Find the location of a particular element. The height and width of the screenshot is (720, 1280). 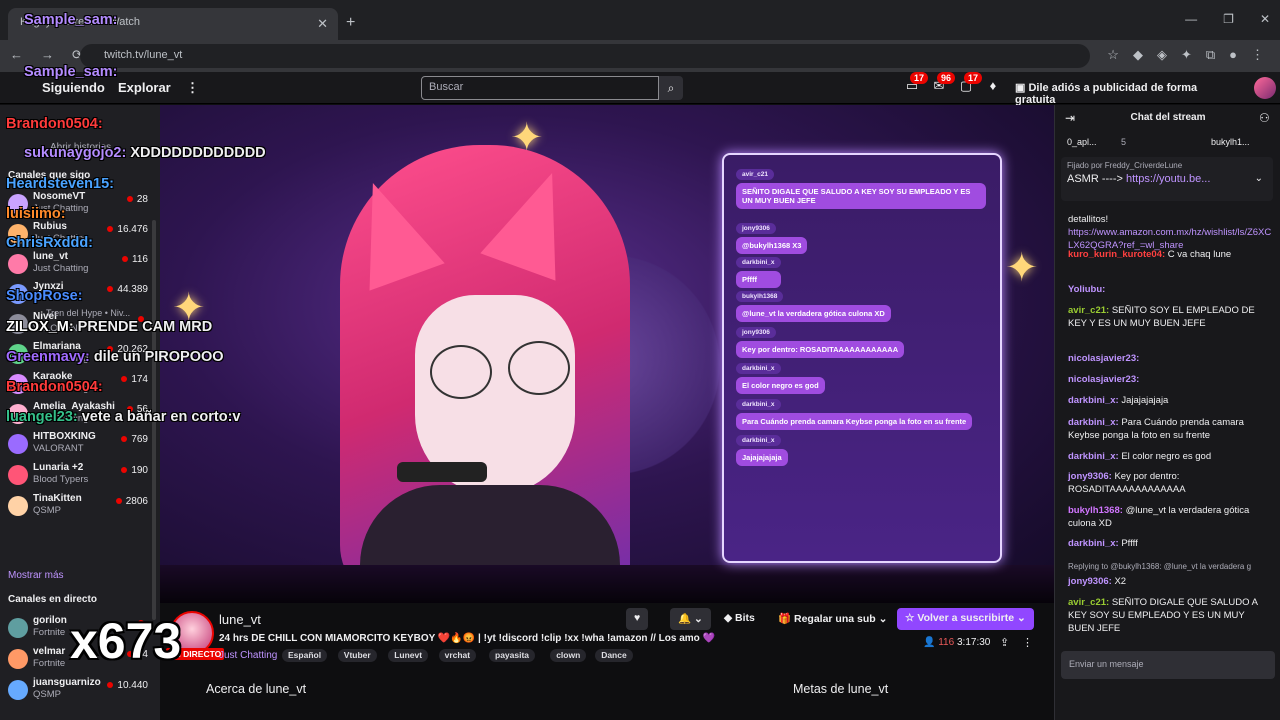

stream-tag: payasita is located at coordinates (512, 655).